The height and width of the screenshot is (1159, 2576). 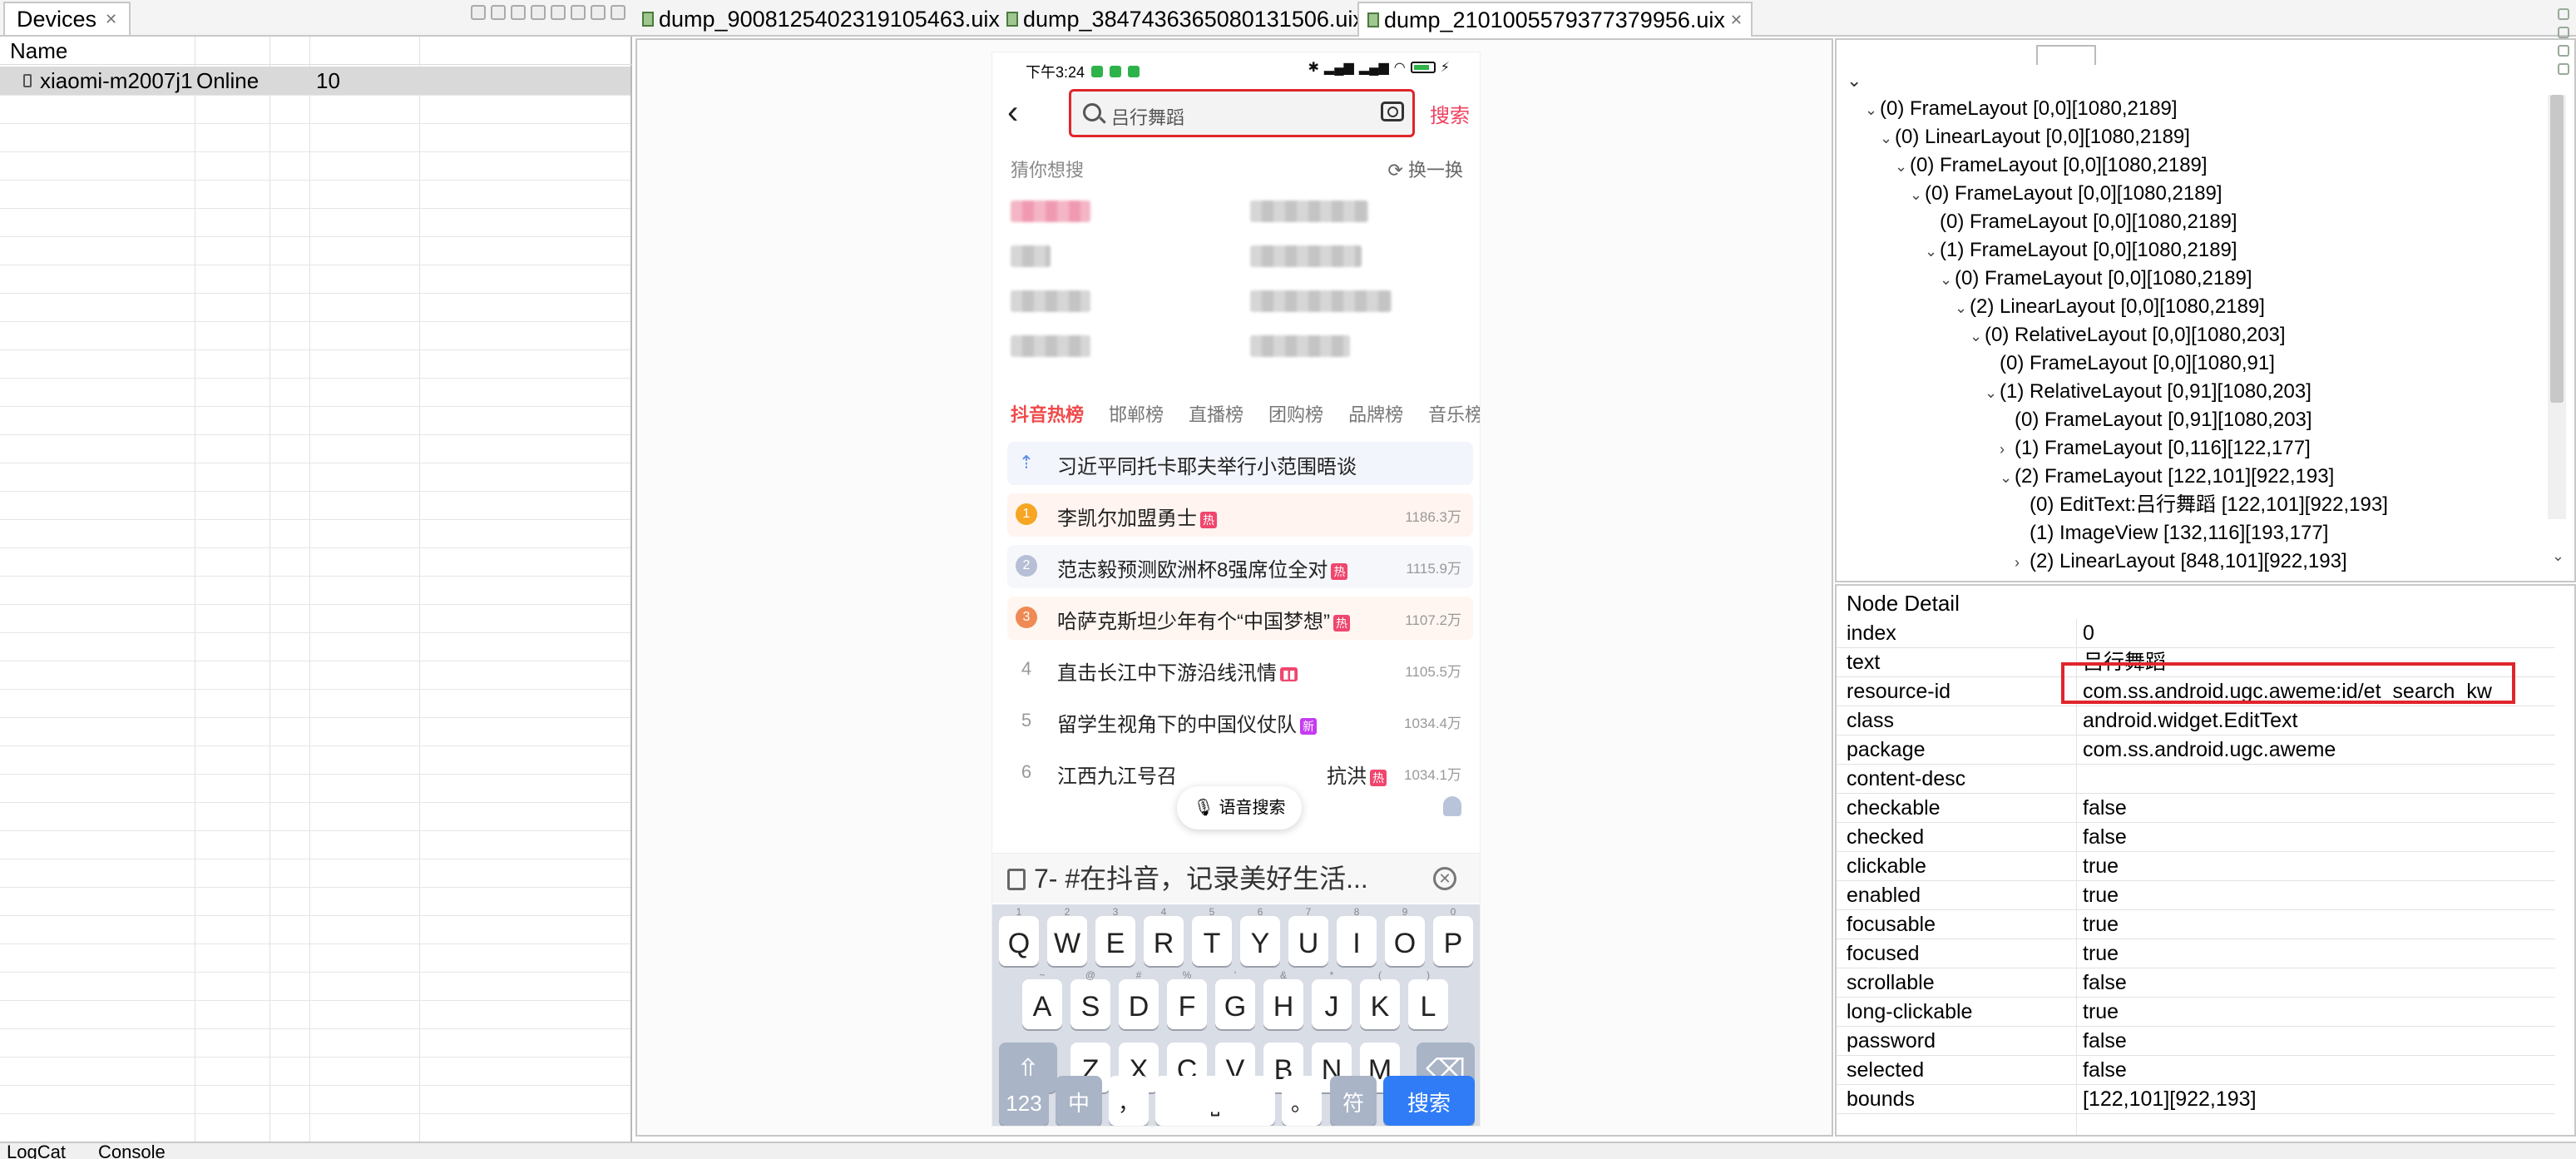 I want to click on dump-hierarchy-icon, so click(x=598, y=12).